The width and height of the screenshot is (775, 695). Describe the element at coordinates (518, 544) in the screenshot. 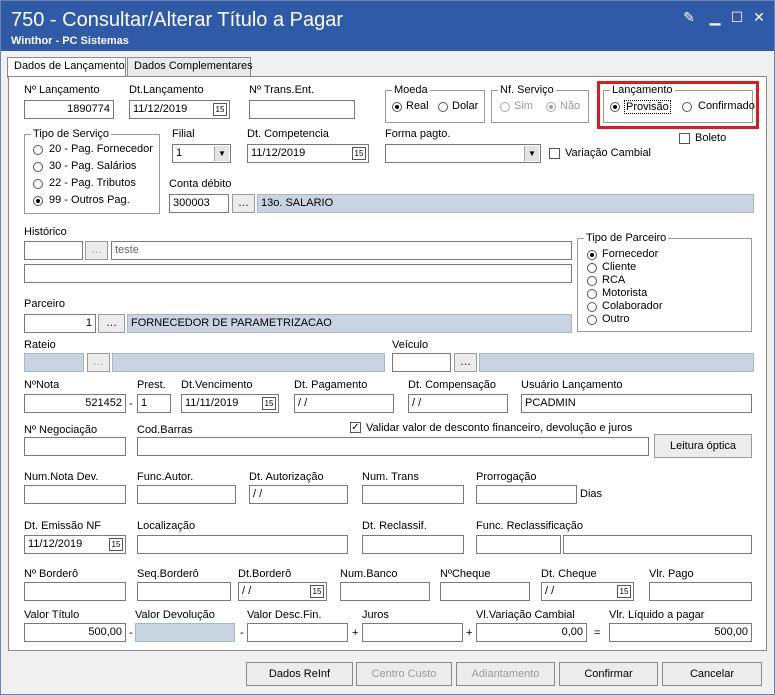

I see `func-reclassificacao-code-field` at that location.